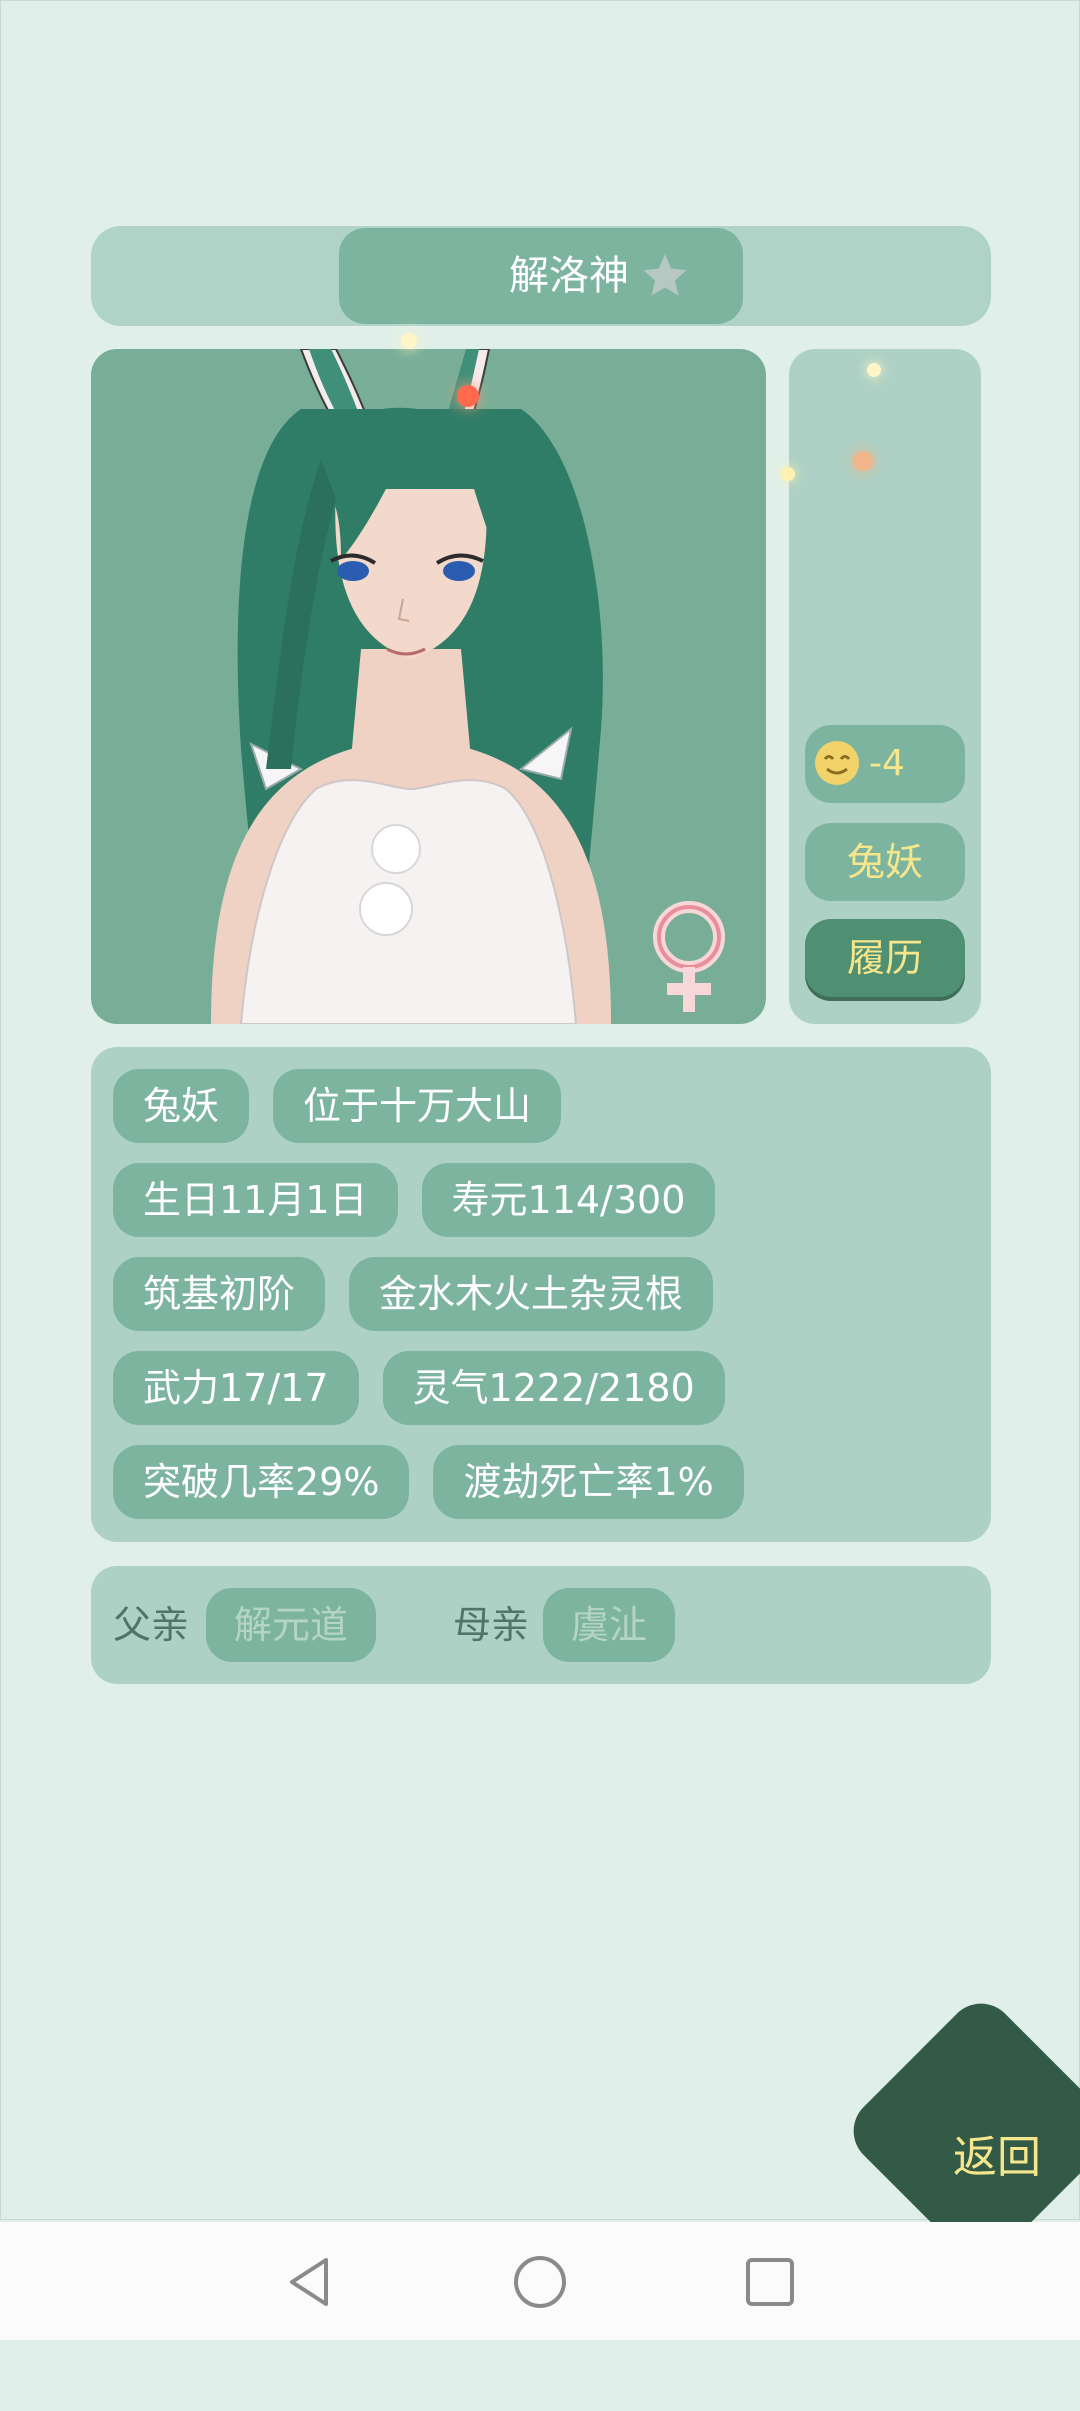 This screenshot has width=1080, height=2411. I want to click on mood-value: -4, so click(887, 763).